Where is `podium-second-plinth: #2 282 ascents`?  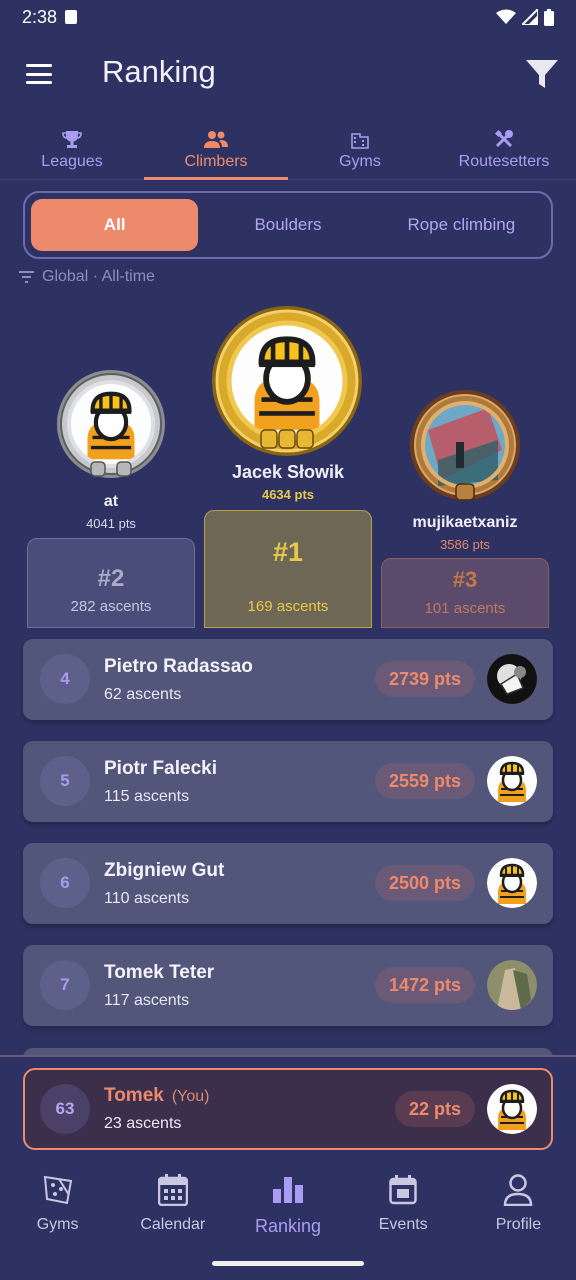 podium-second-plinth: #2 282 ascents is located at coordinates (111, 583).